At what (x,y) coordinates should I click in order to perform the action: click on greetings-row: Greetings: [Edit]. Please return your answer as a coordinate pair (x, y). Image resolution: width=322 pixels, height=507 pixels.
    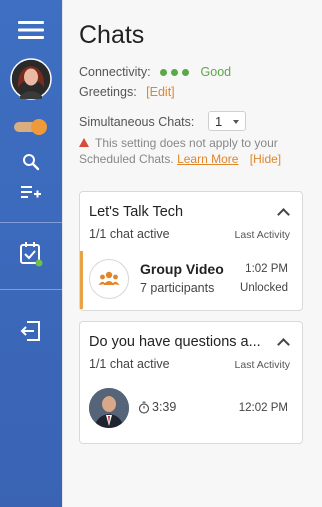
    Looking at the image, I should click on (127, 92).